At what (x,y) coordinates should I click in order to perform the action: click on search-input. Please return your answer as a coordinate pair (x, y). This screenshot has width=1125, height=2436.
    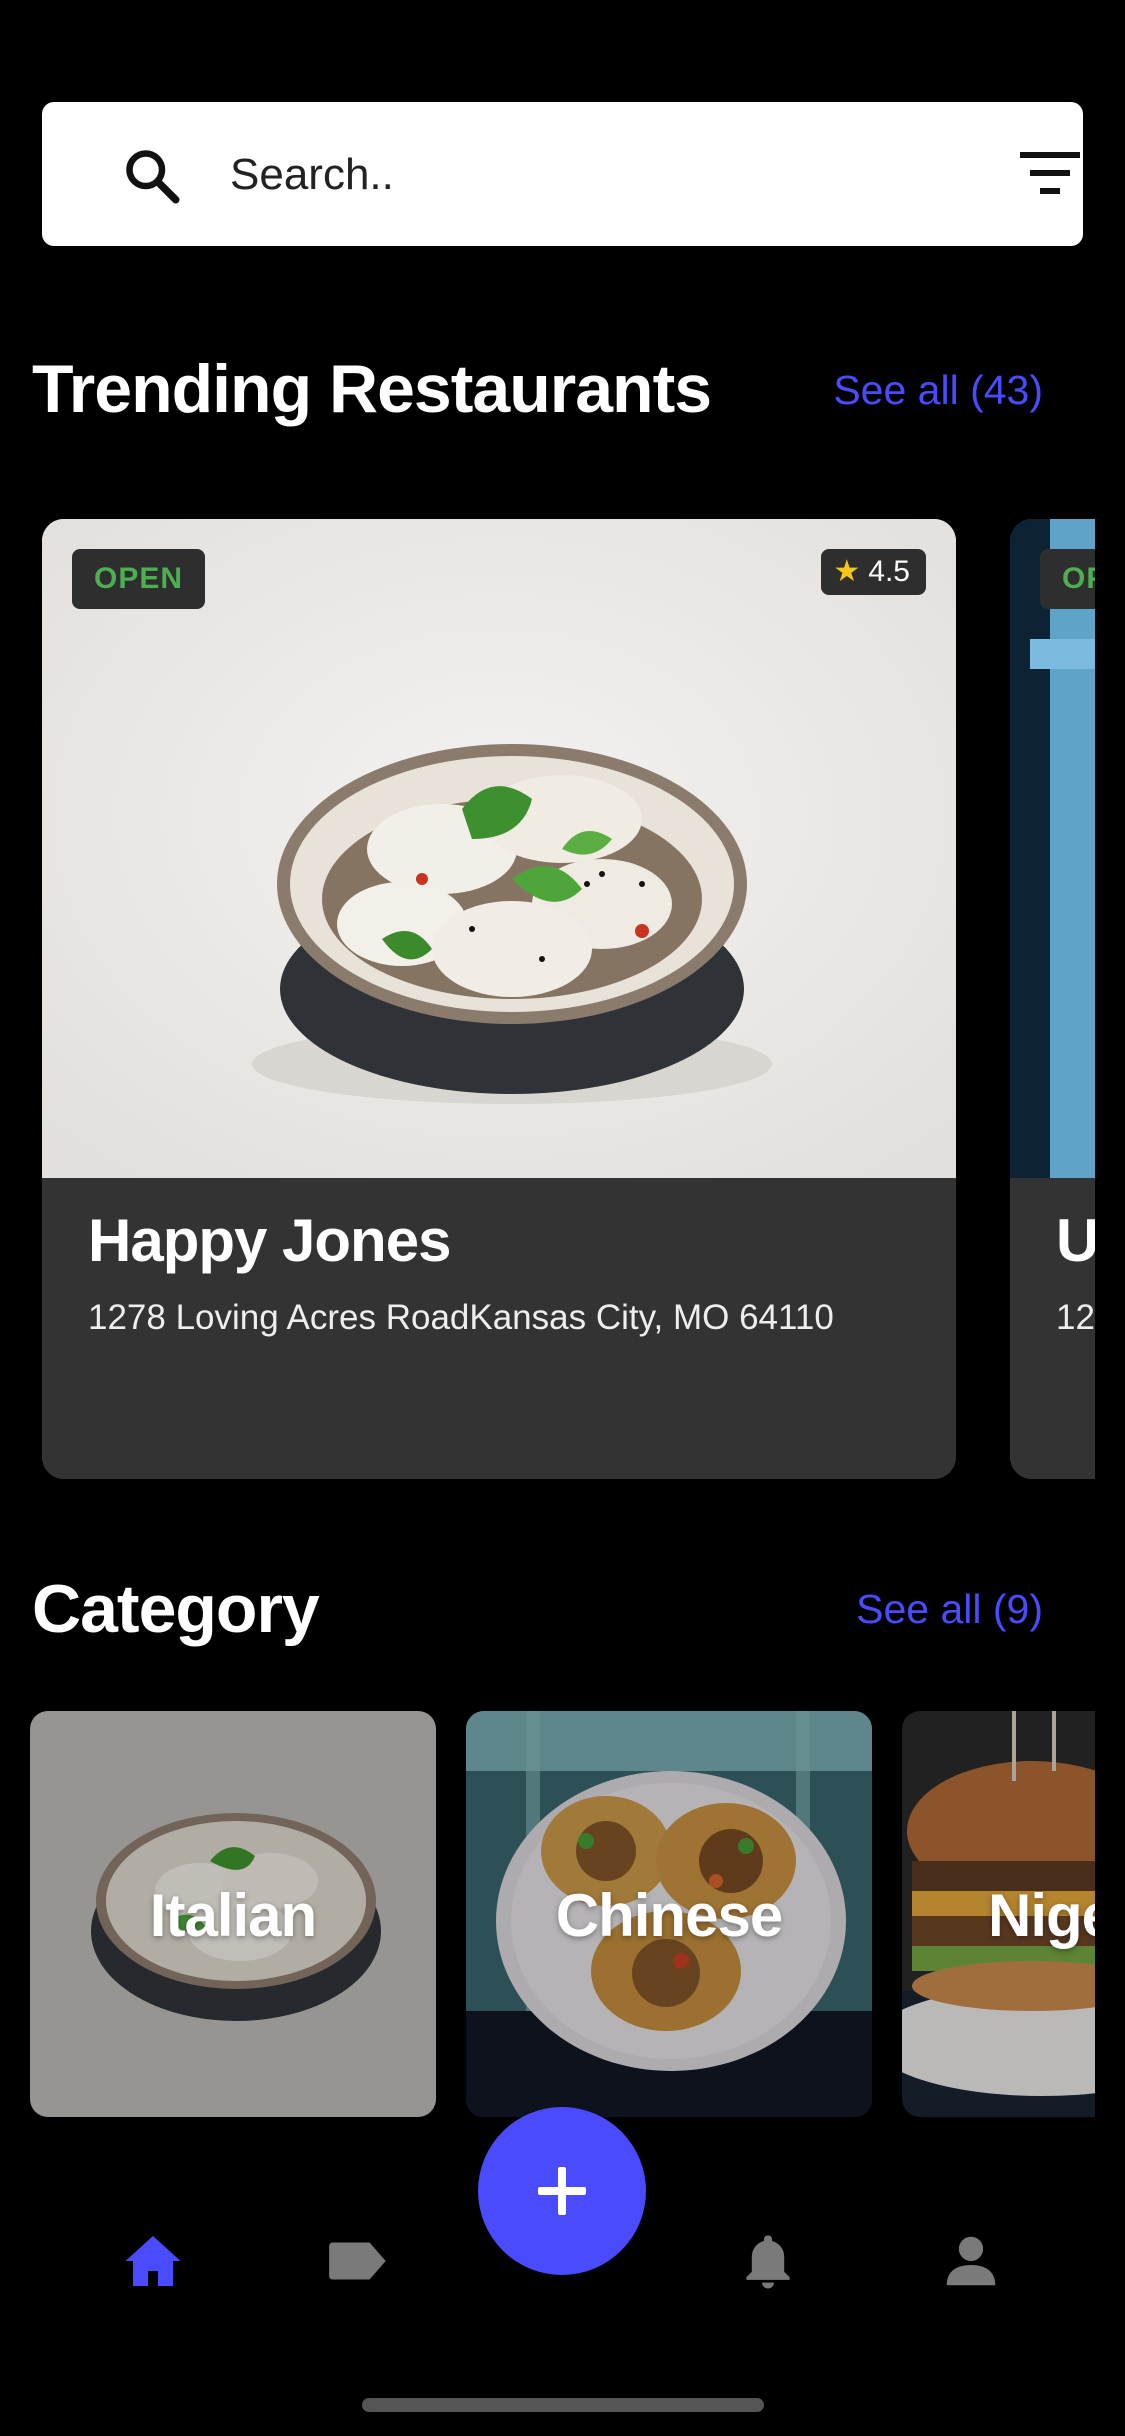
    Looking at the image, I should click on (600, 175).